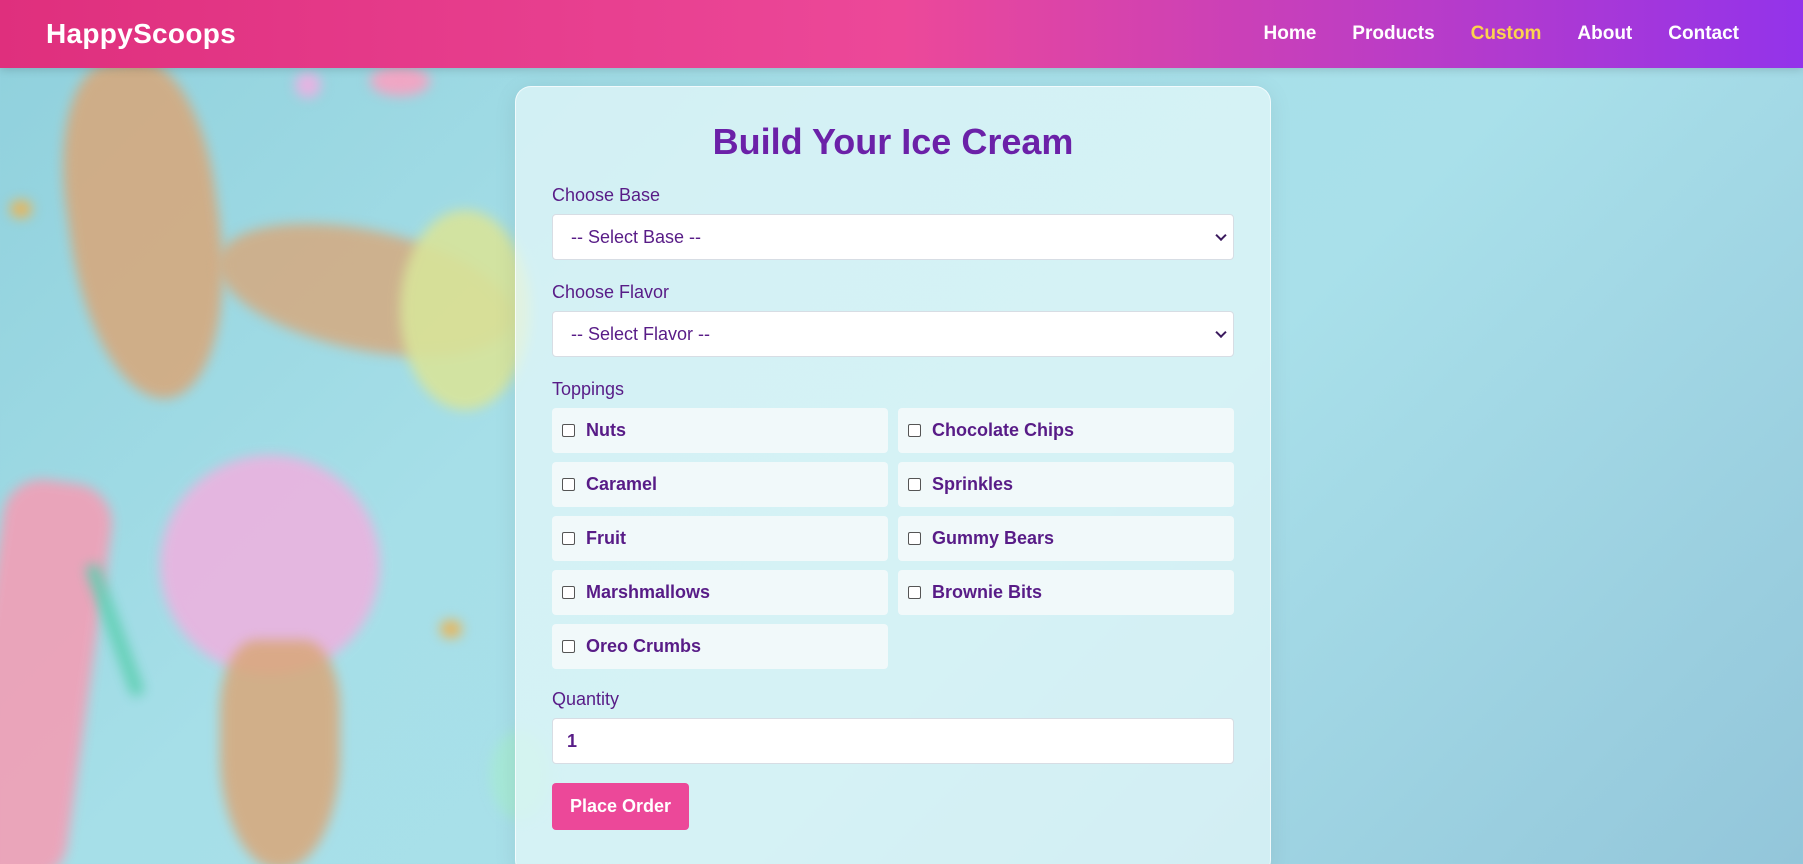 The image size is (1803, 864). Describe the element at coordinates (1066, 538) in the screenshot. I see `topping-gummy-bears: Gummy Bears` at that location.